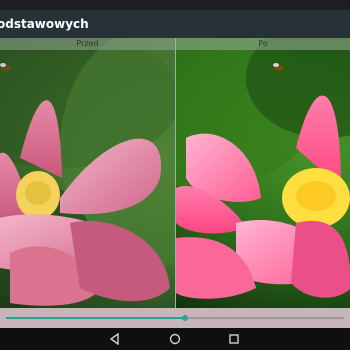 This screenshot has width=350, height=350. I want to click on seekbar-thumb, so click(185, 318).